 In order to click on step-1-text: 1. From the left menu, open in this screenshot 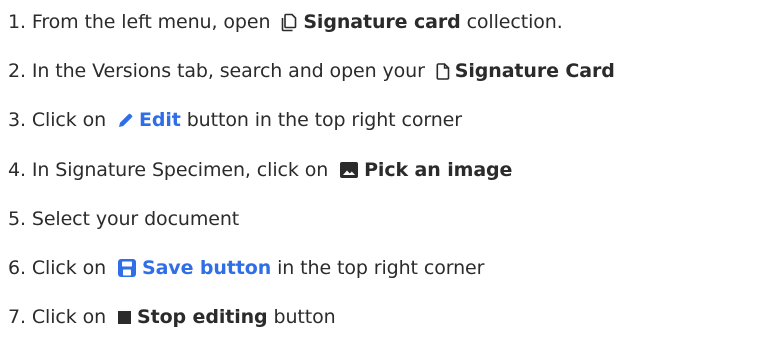, I will do `click(142, 22)`.